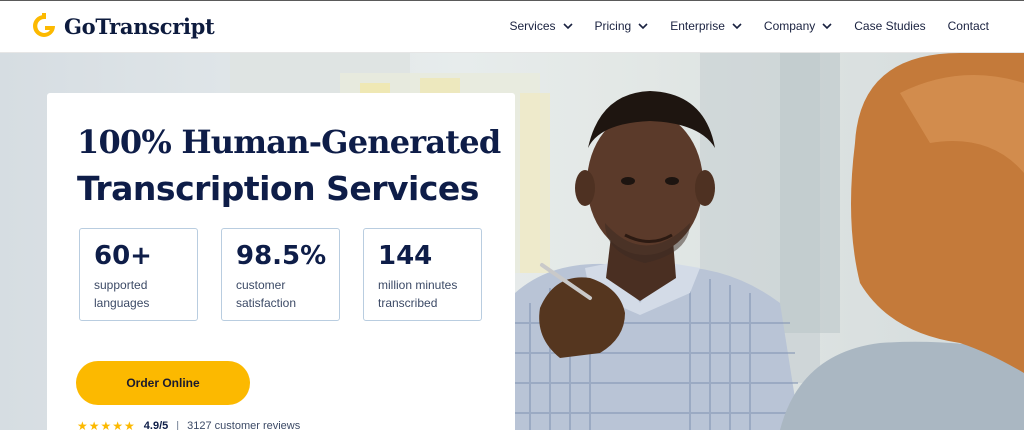 This screenshot has height=430, width=1024. Describe the element at coordinates (789, 26) in the screenshot. I see `nav-item-label: Company` at that location.